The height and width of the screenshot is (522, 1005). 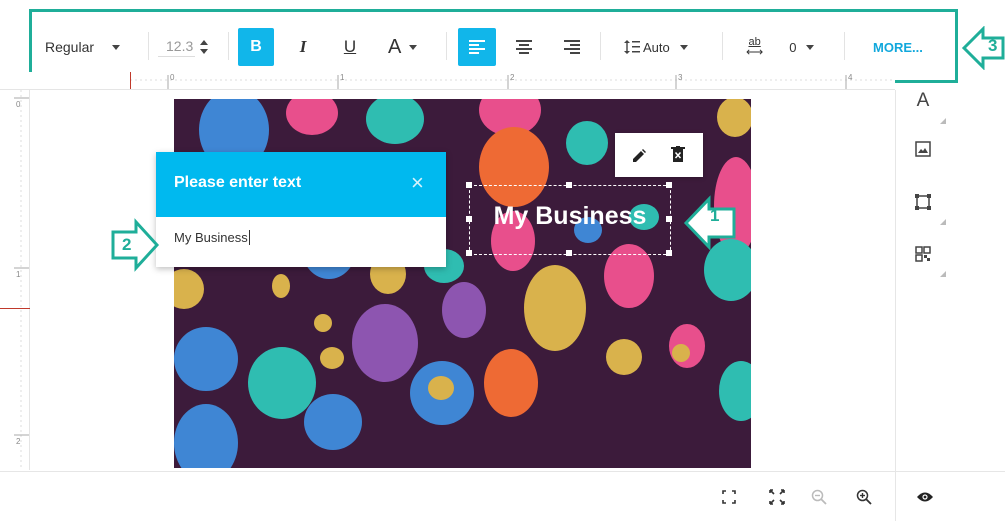 I want to click on zoom-in-button, so click(x=864, y=497).